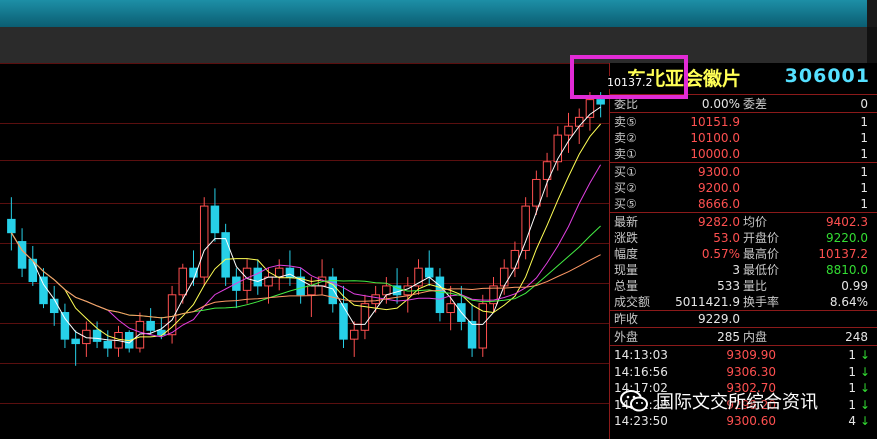  What do you see at coordinates (626, 270) in the screenshot?
I see `stat-label: 现量` at bounding box center [626, 270].